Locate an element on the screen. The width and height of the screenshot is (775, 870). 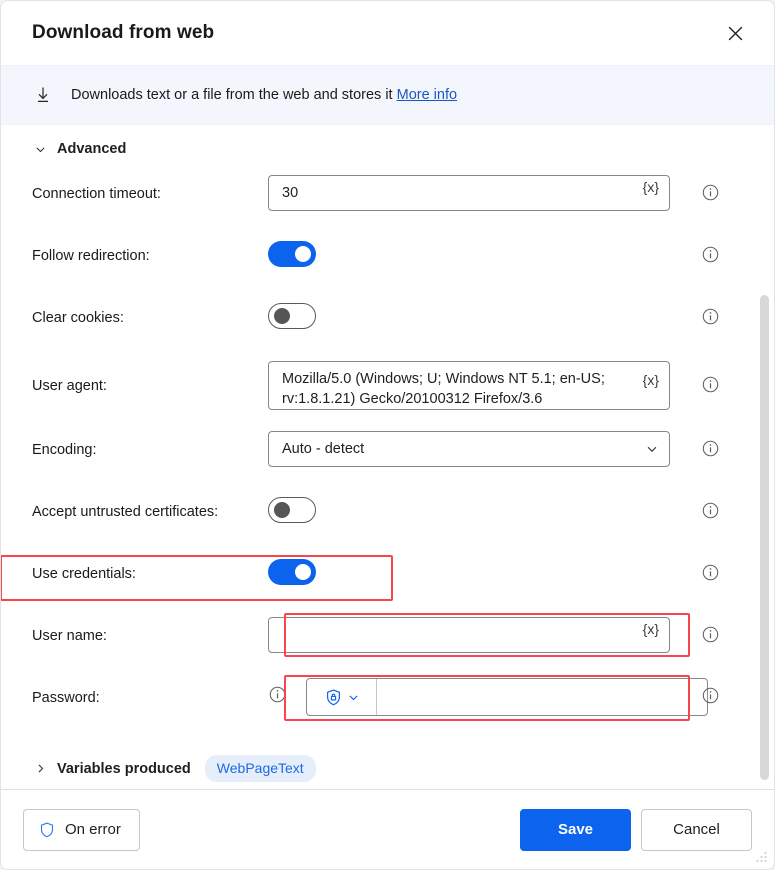
clear-cookies-toggle is located at coordinates (292, 316).